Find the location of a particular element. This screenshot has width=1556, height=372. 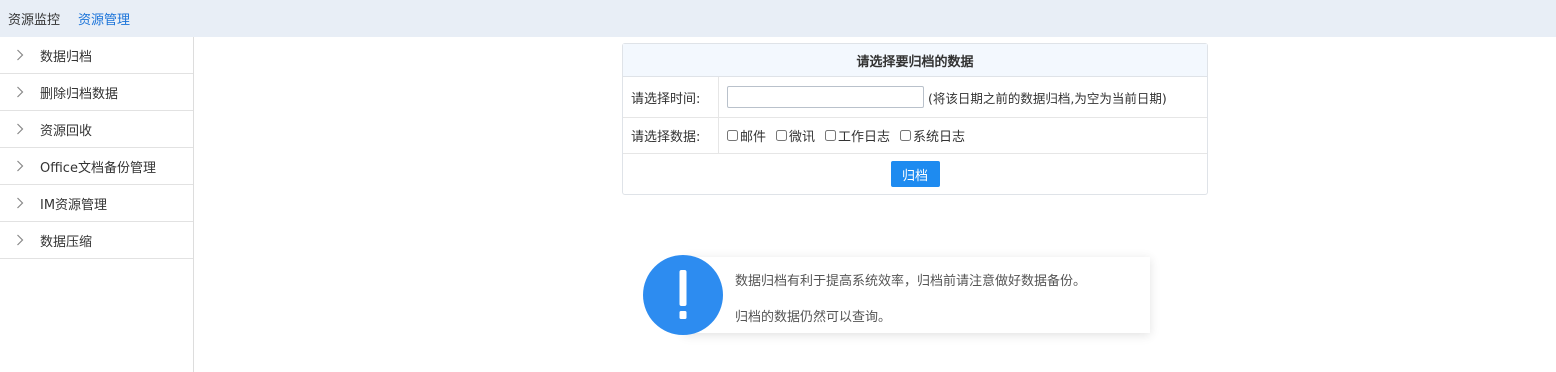

option-weixun: 微讯 is located at coordinates (795, 135).